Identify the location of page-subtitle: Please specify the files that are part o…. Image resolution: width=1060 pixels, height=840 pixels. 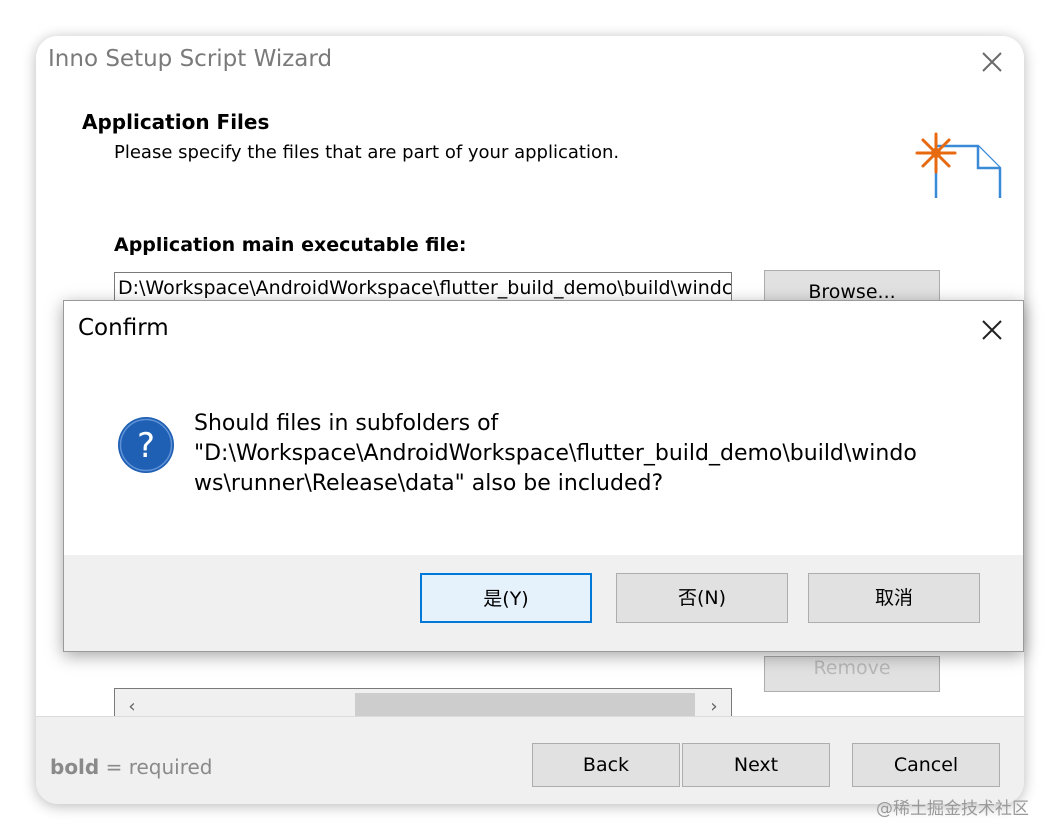
(367, 152).